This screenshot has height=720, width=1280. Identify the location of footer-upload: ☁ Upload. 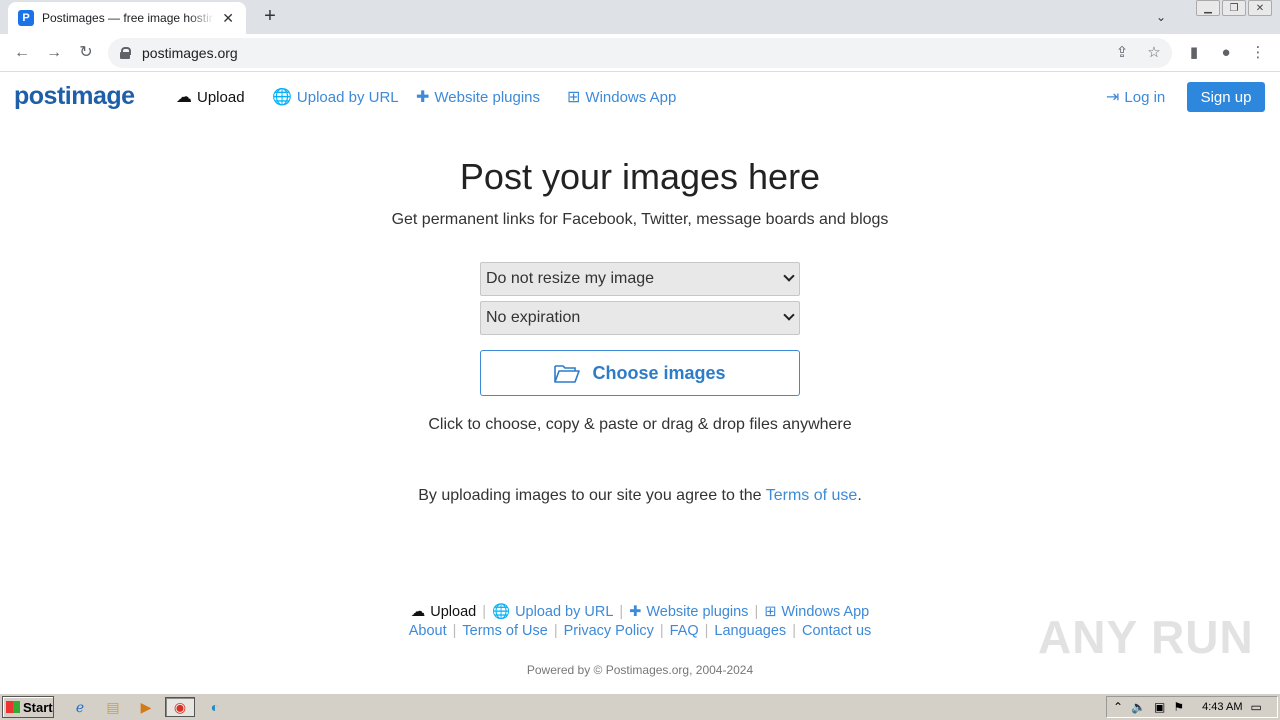
(443, 612).